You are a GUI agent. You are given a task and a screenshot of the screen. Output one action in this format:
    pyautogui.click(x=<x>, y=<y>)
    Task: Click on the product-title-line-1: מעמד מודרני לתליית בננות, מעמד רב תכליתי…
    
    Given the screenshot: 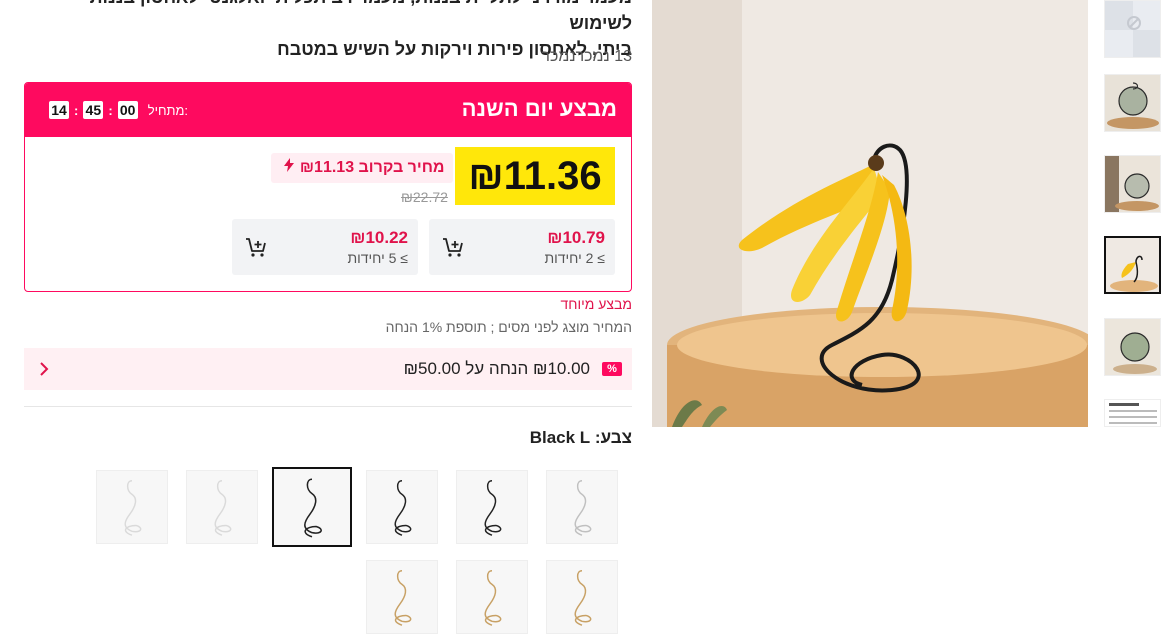 What is the action you would take?
    pyautogui.click(x=361, y=16)
    